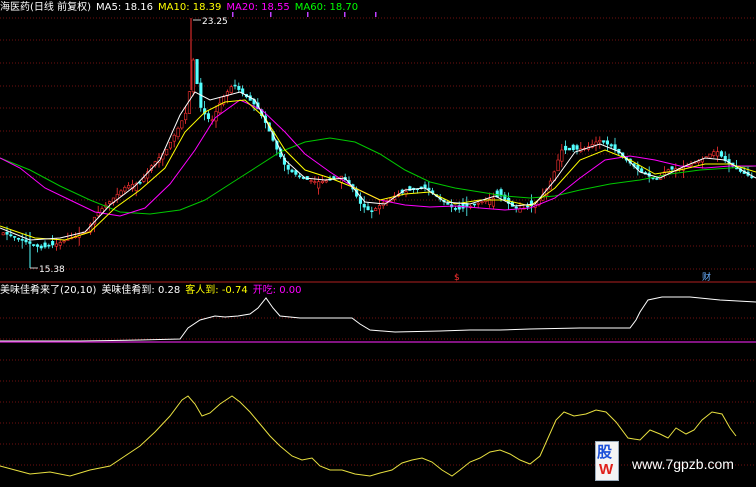 Image resolution: width=756 pixels, height=487 pixels. What do you see at coordinates (215, 22) in the screenshot?
I see `price-high-label: 23.25` at bounding box center [215, 22].